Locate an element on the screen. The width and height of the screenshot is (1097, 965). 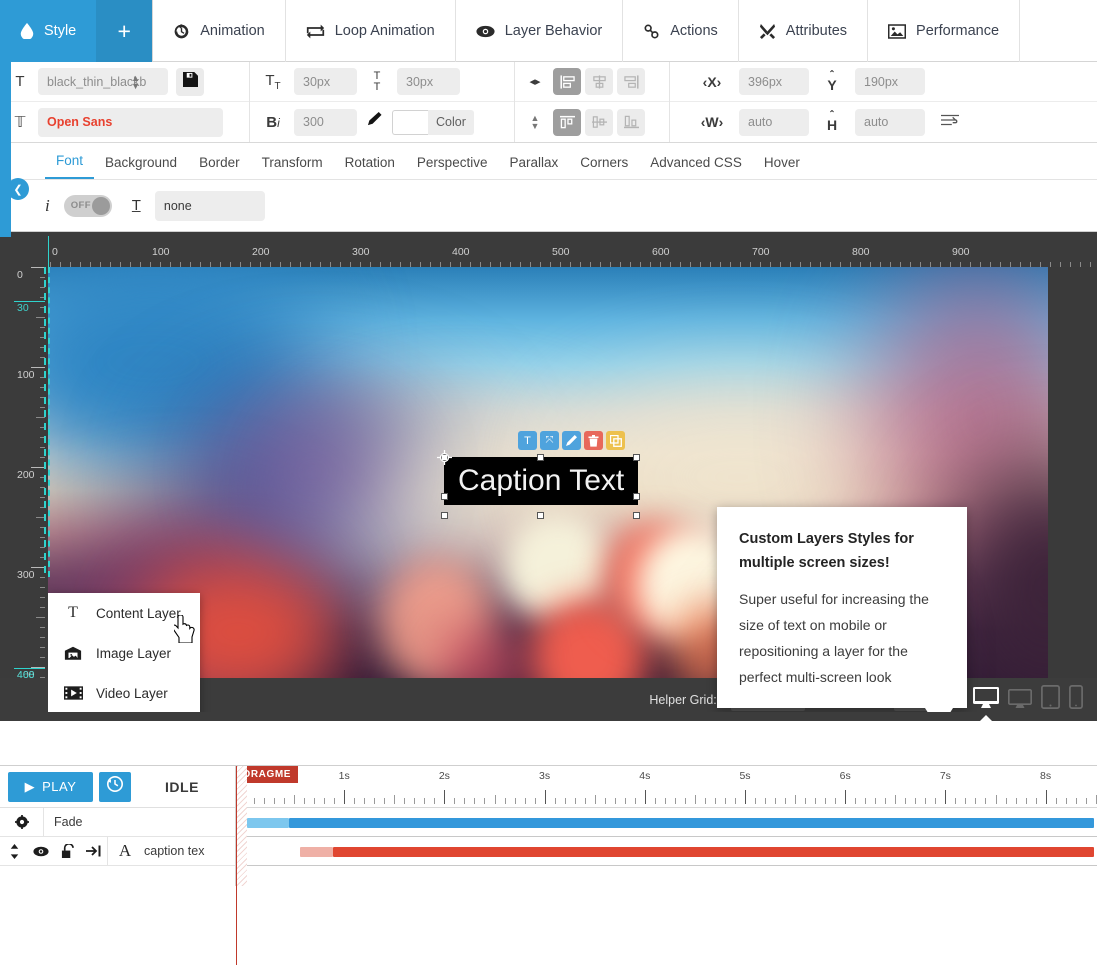
tab-actions: Actions is located at coordinates (681, 31).